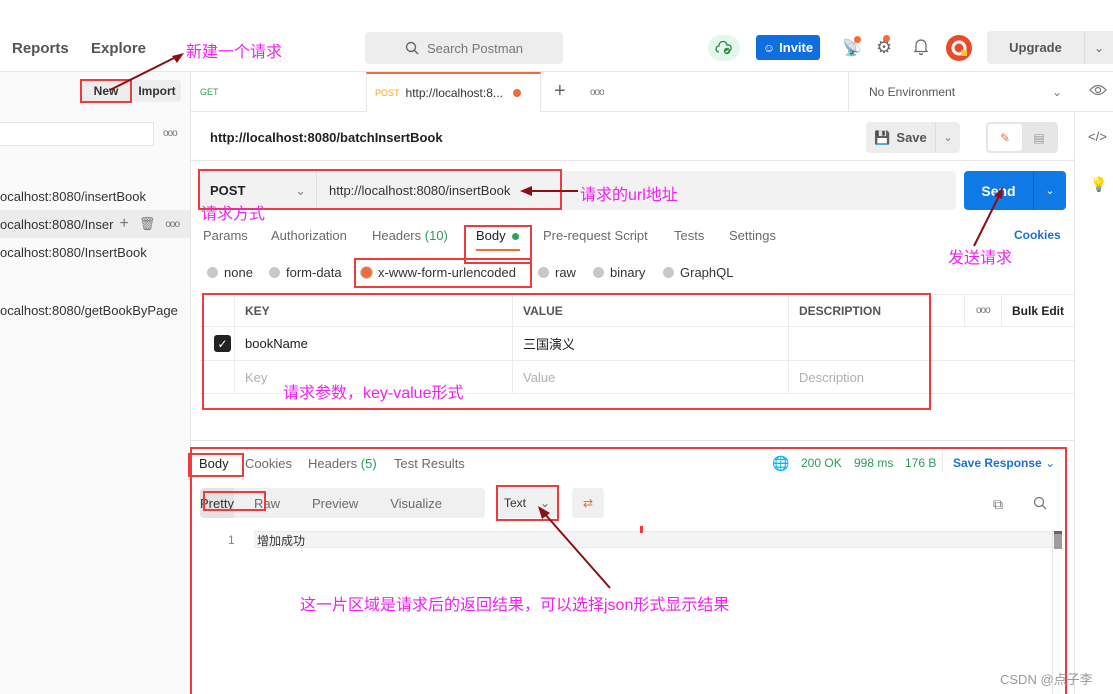 The image size is (1113, 694). Describe the element at coordinates (1039, 137) in the screenshot. I see `comment-icon: ▤` at that location.